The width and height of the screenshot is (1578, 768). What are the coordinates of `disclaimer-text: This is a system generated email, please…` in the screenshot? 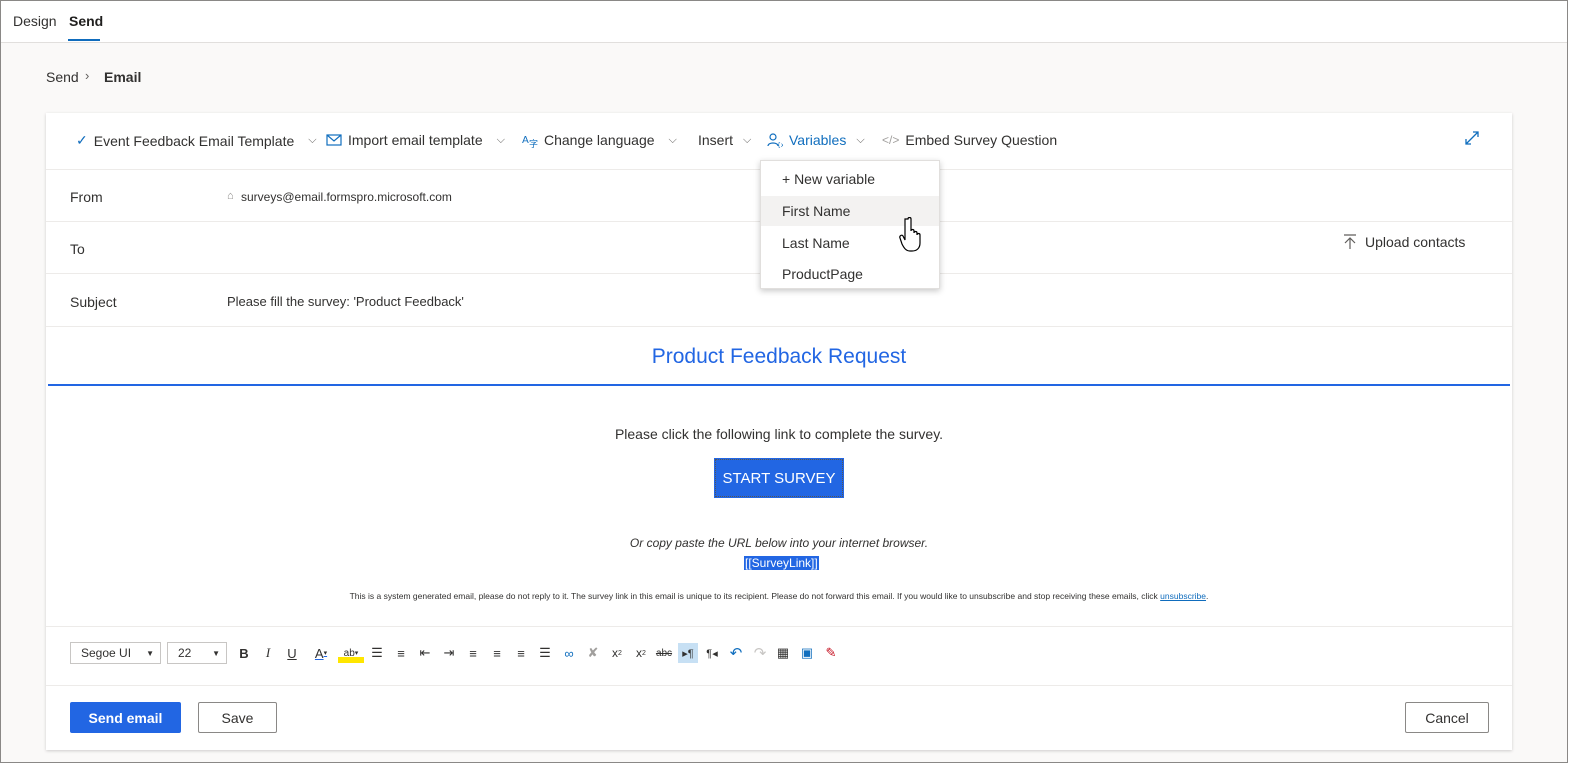 It's located at (779, 596).